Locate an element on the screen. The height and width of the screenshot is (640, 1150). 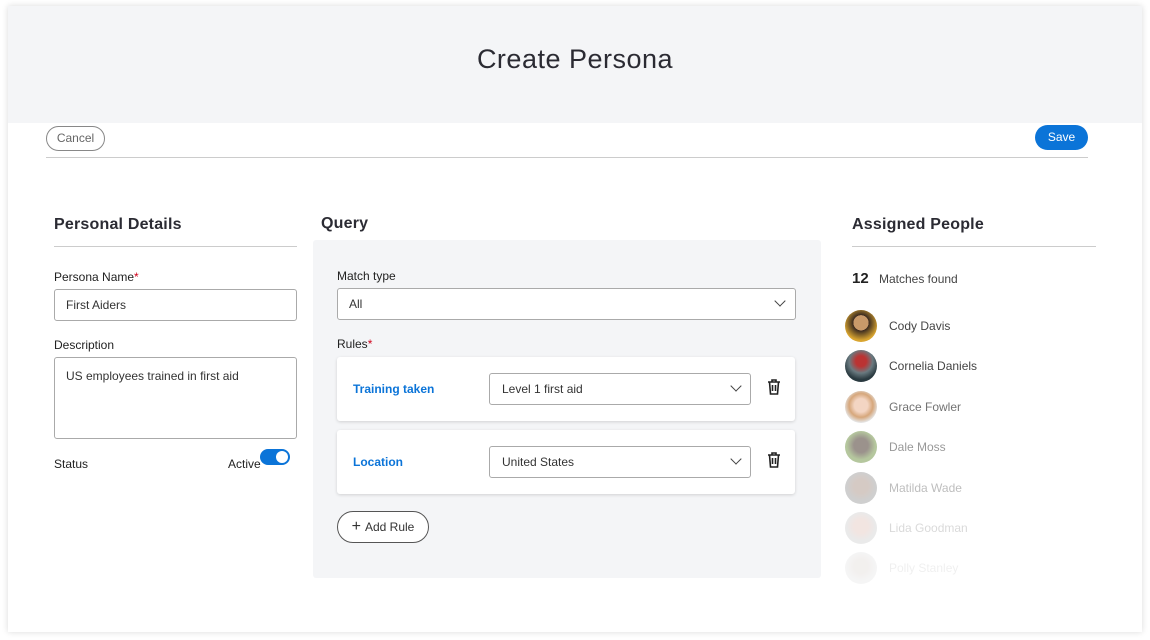
person-name: Matilda Wade is located at coordinates (925, 488).